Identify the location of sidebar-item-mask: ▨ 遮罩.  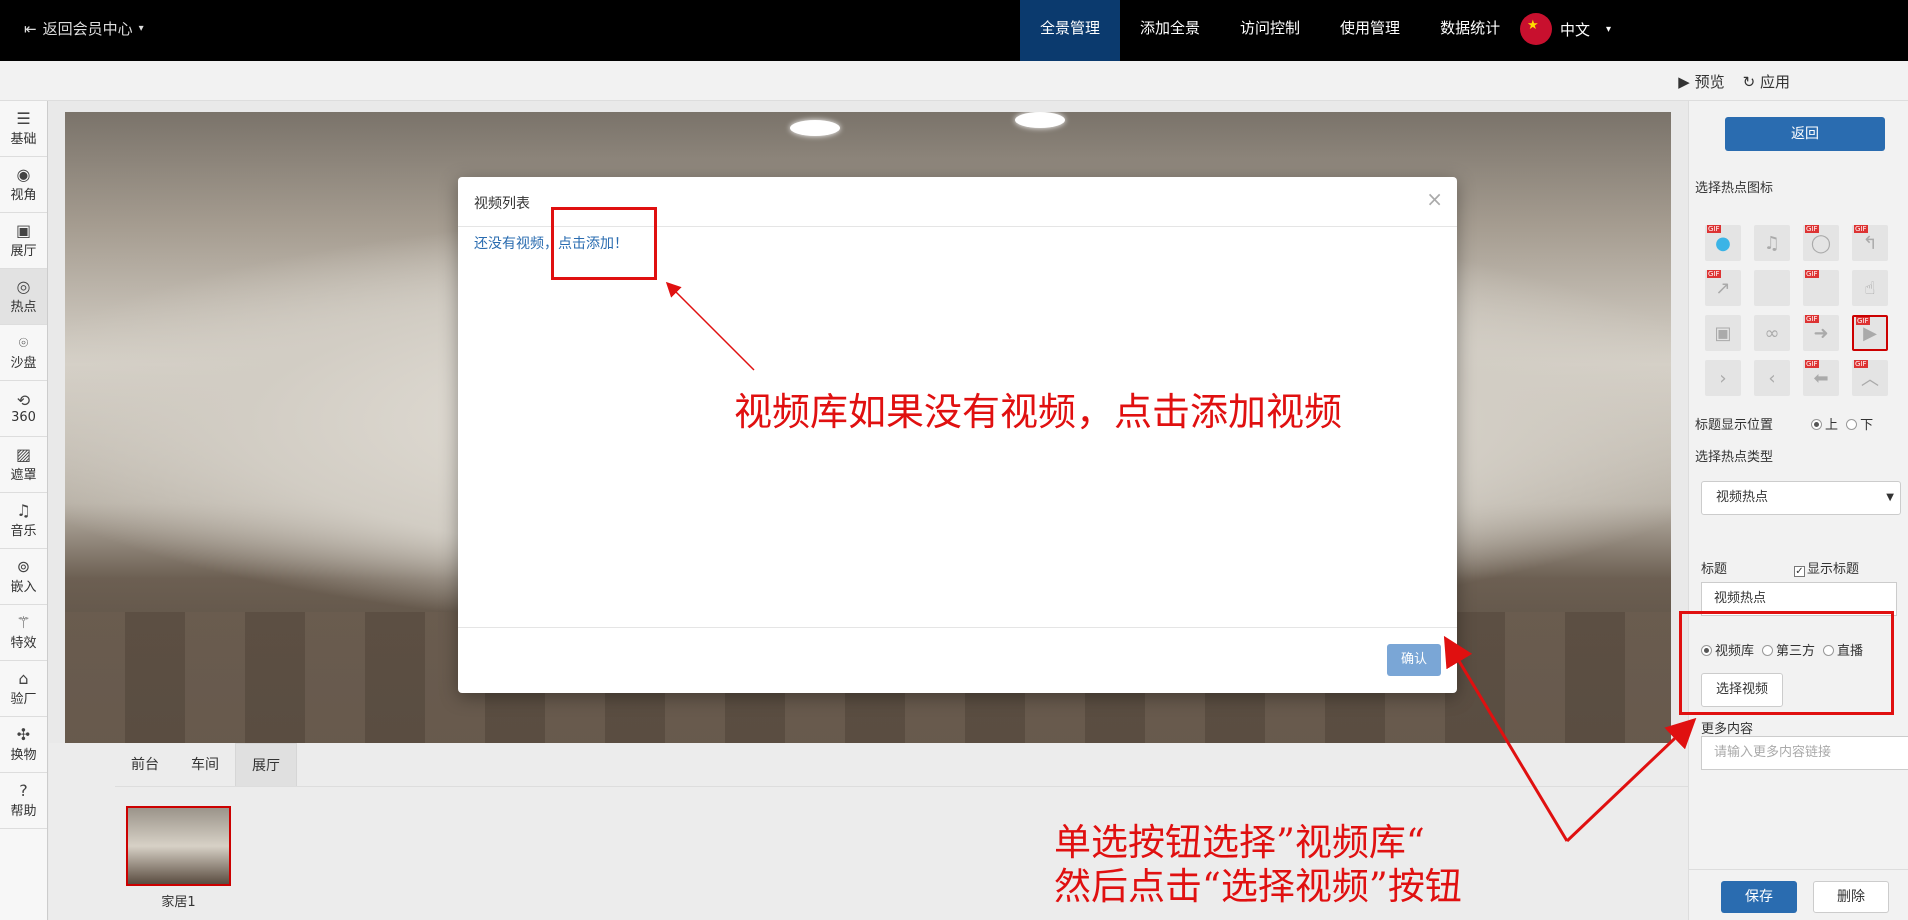
(23, 465).